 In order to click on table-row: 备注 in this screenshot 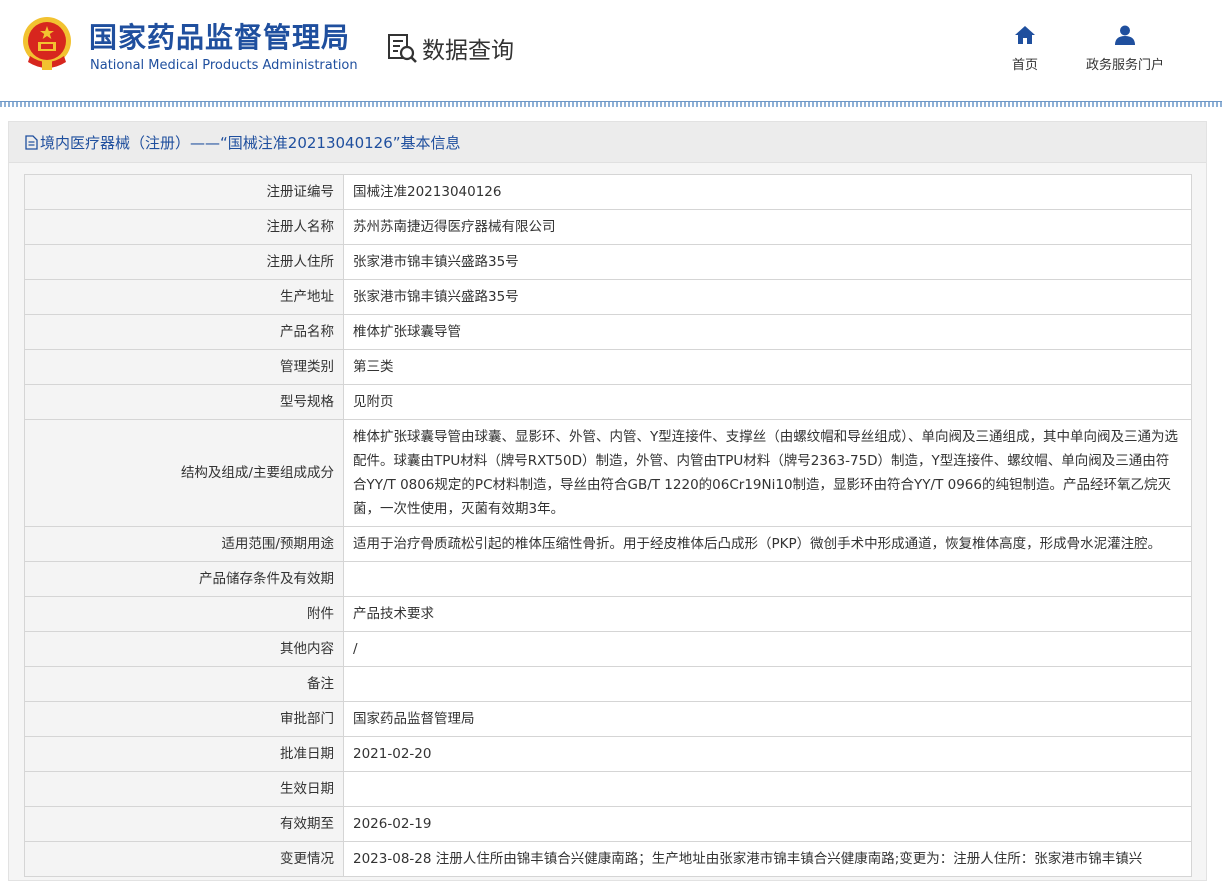, I will do `click(608, 684)`.